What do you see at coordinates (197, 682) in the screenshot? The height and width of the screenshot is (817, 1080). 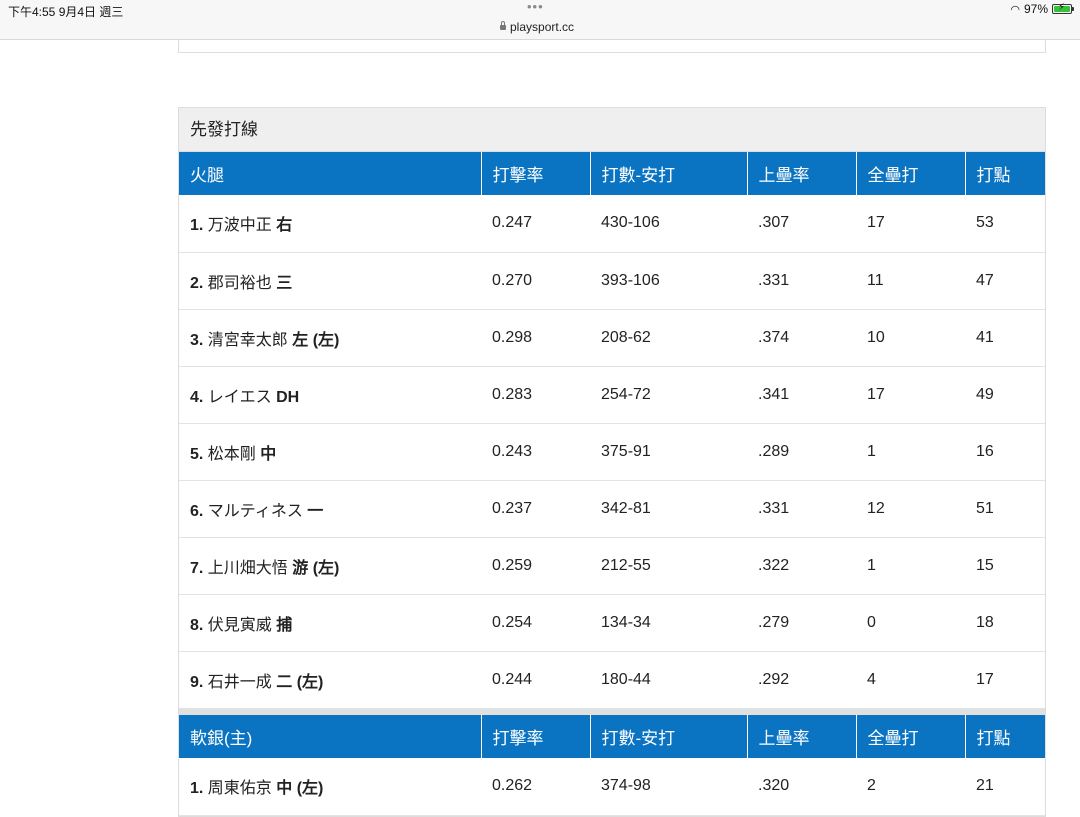 I see `batting-order: 9.` at bounding box center [197, 682].